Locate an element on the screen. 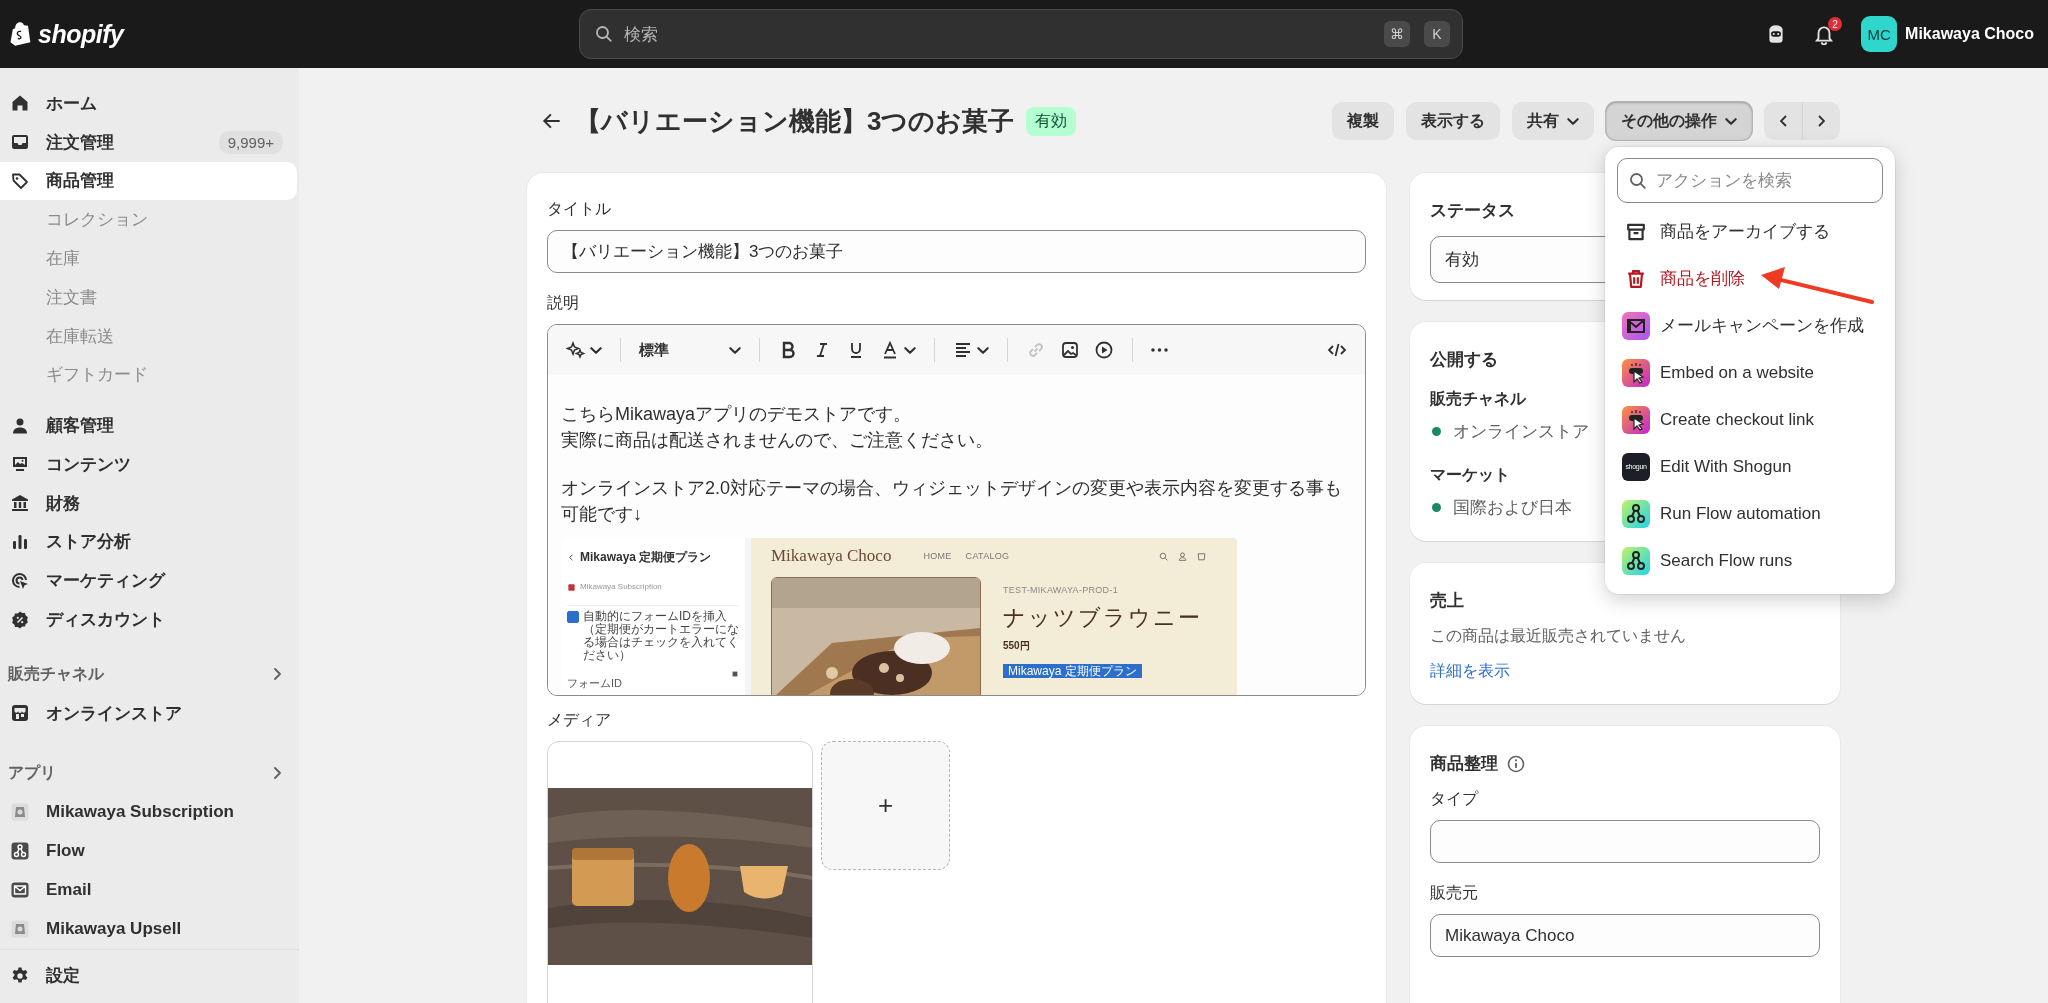 Image resolution: width=2048 pixels, height=1003 pixels. dropdown-button: 共有 is located at coordinates (1553, 121).